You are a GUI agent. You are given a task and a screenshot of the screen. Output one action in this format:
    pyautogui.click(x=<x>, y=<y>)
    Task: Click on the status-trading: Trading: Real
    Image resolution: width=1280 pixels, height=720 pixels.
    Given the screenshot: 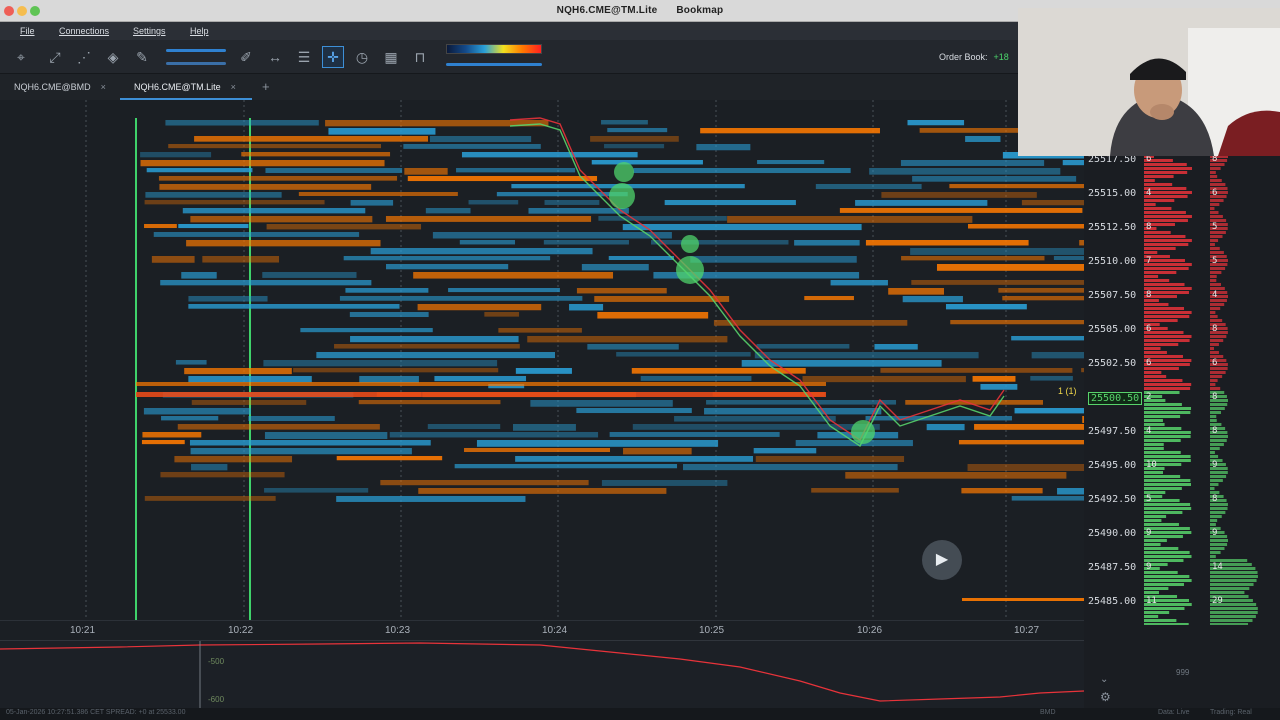 What is the action you would take?
    pyautogui.click(x=1231, y=712)
    